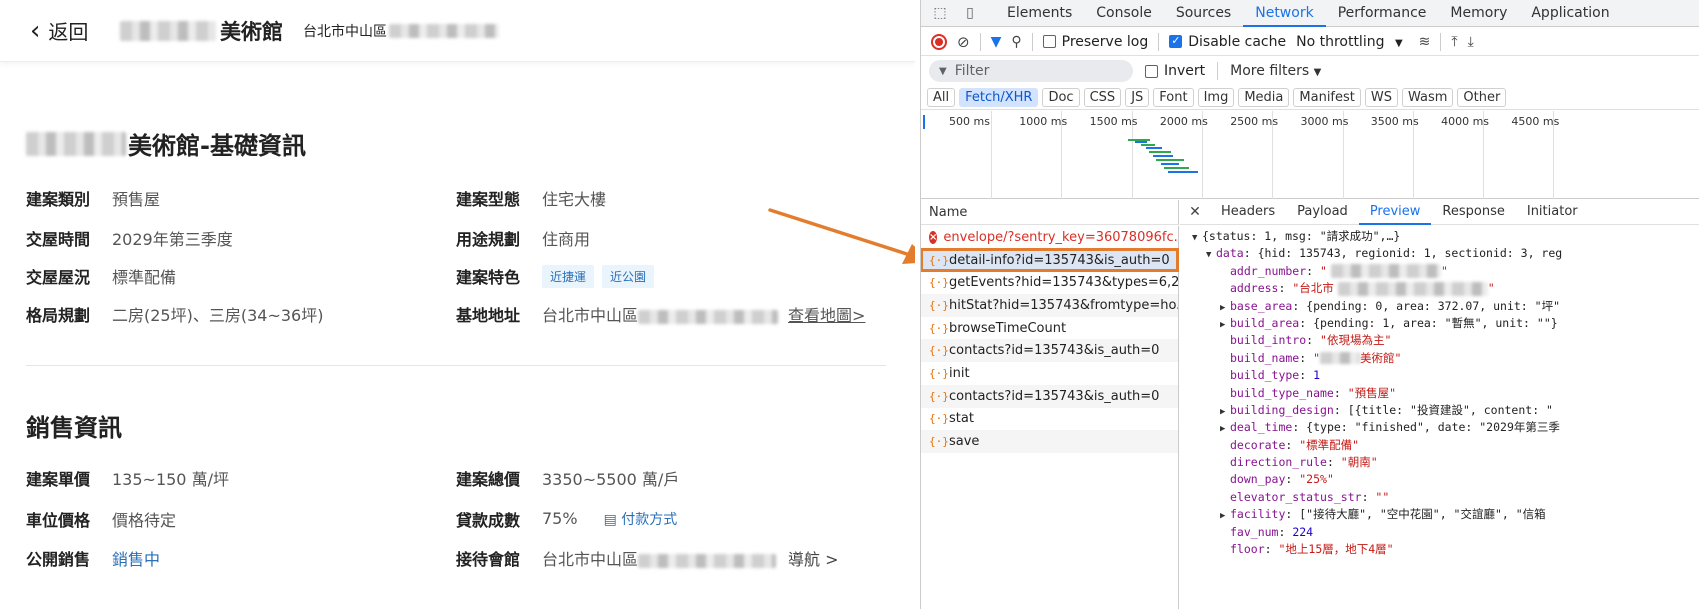 The width and height of the screenshot is (1699, 609). What do you see at coordinates (568, 276) in the screenshot?
I see `feature-tag: 近捷運` at bounding box center [568, 276].